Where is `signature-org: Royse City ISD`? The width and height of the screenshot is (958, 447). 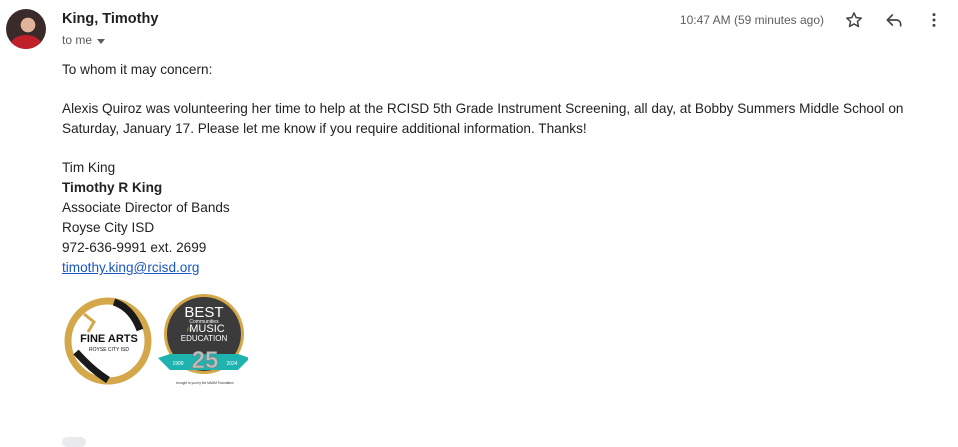 signature-org: Royse City ISD is located at coordinates (108, 227).